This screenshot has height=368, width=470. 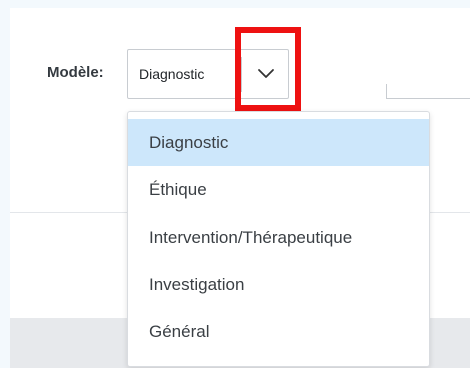 What do you see at coordinates (75, 72) in the screenshot?
I see `model-label: Modèle:` at bounding box center [75, 72].